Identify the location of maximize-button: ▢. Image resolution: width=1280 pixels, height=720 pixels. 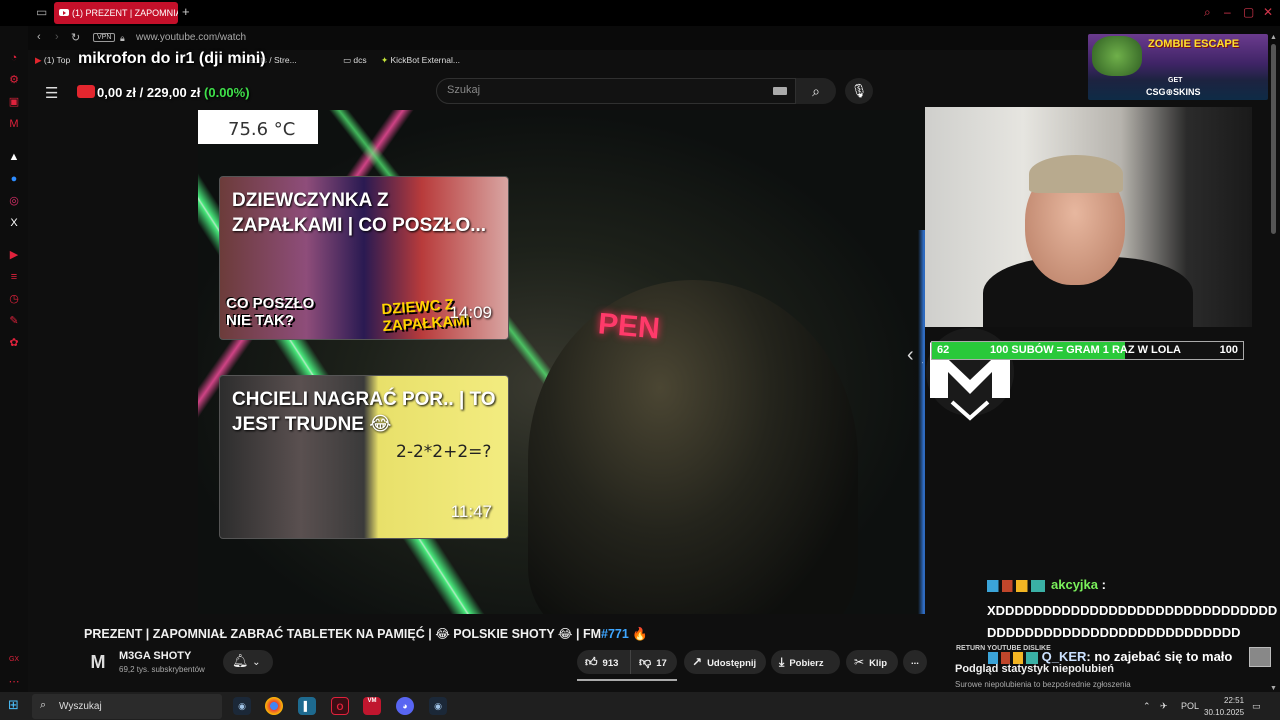
(1248, 12).